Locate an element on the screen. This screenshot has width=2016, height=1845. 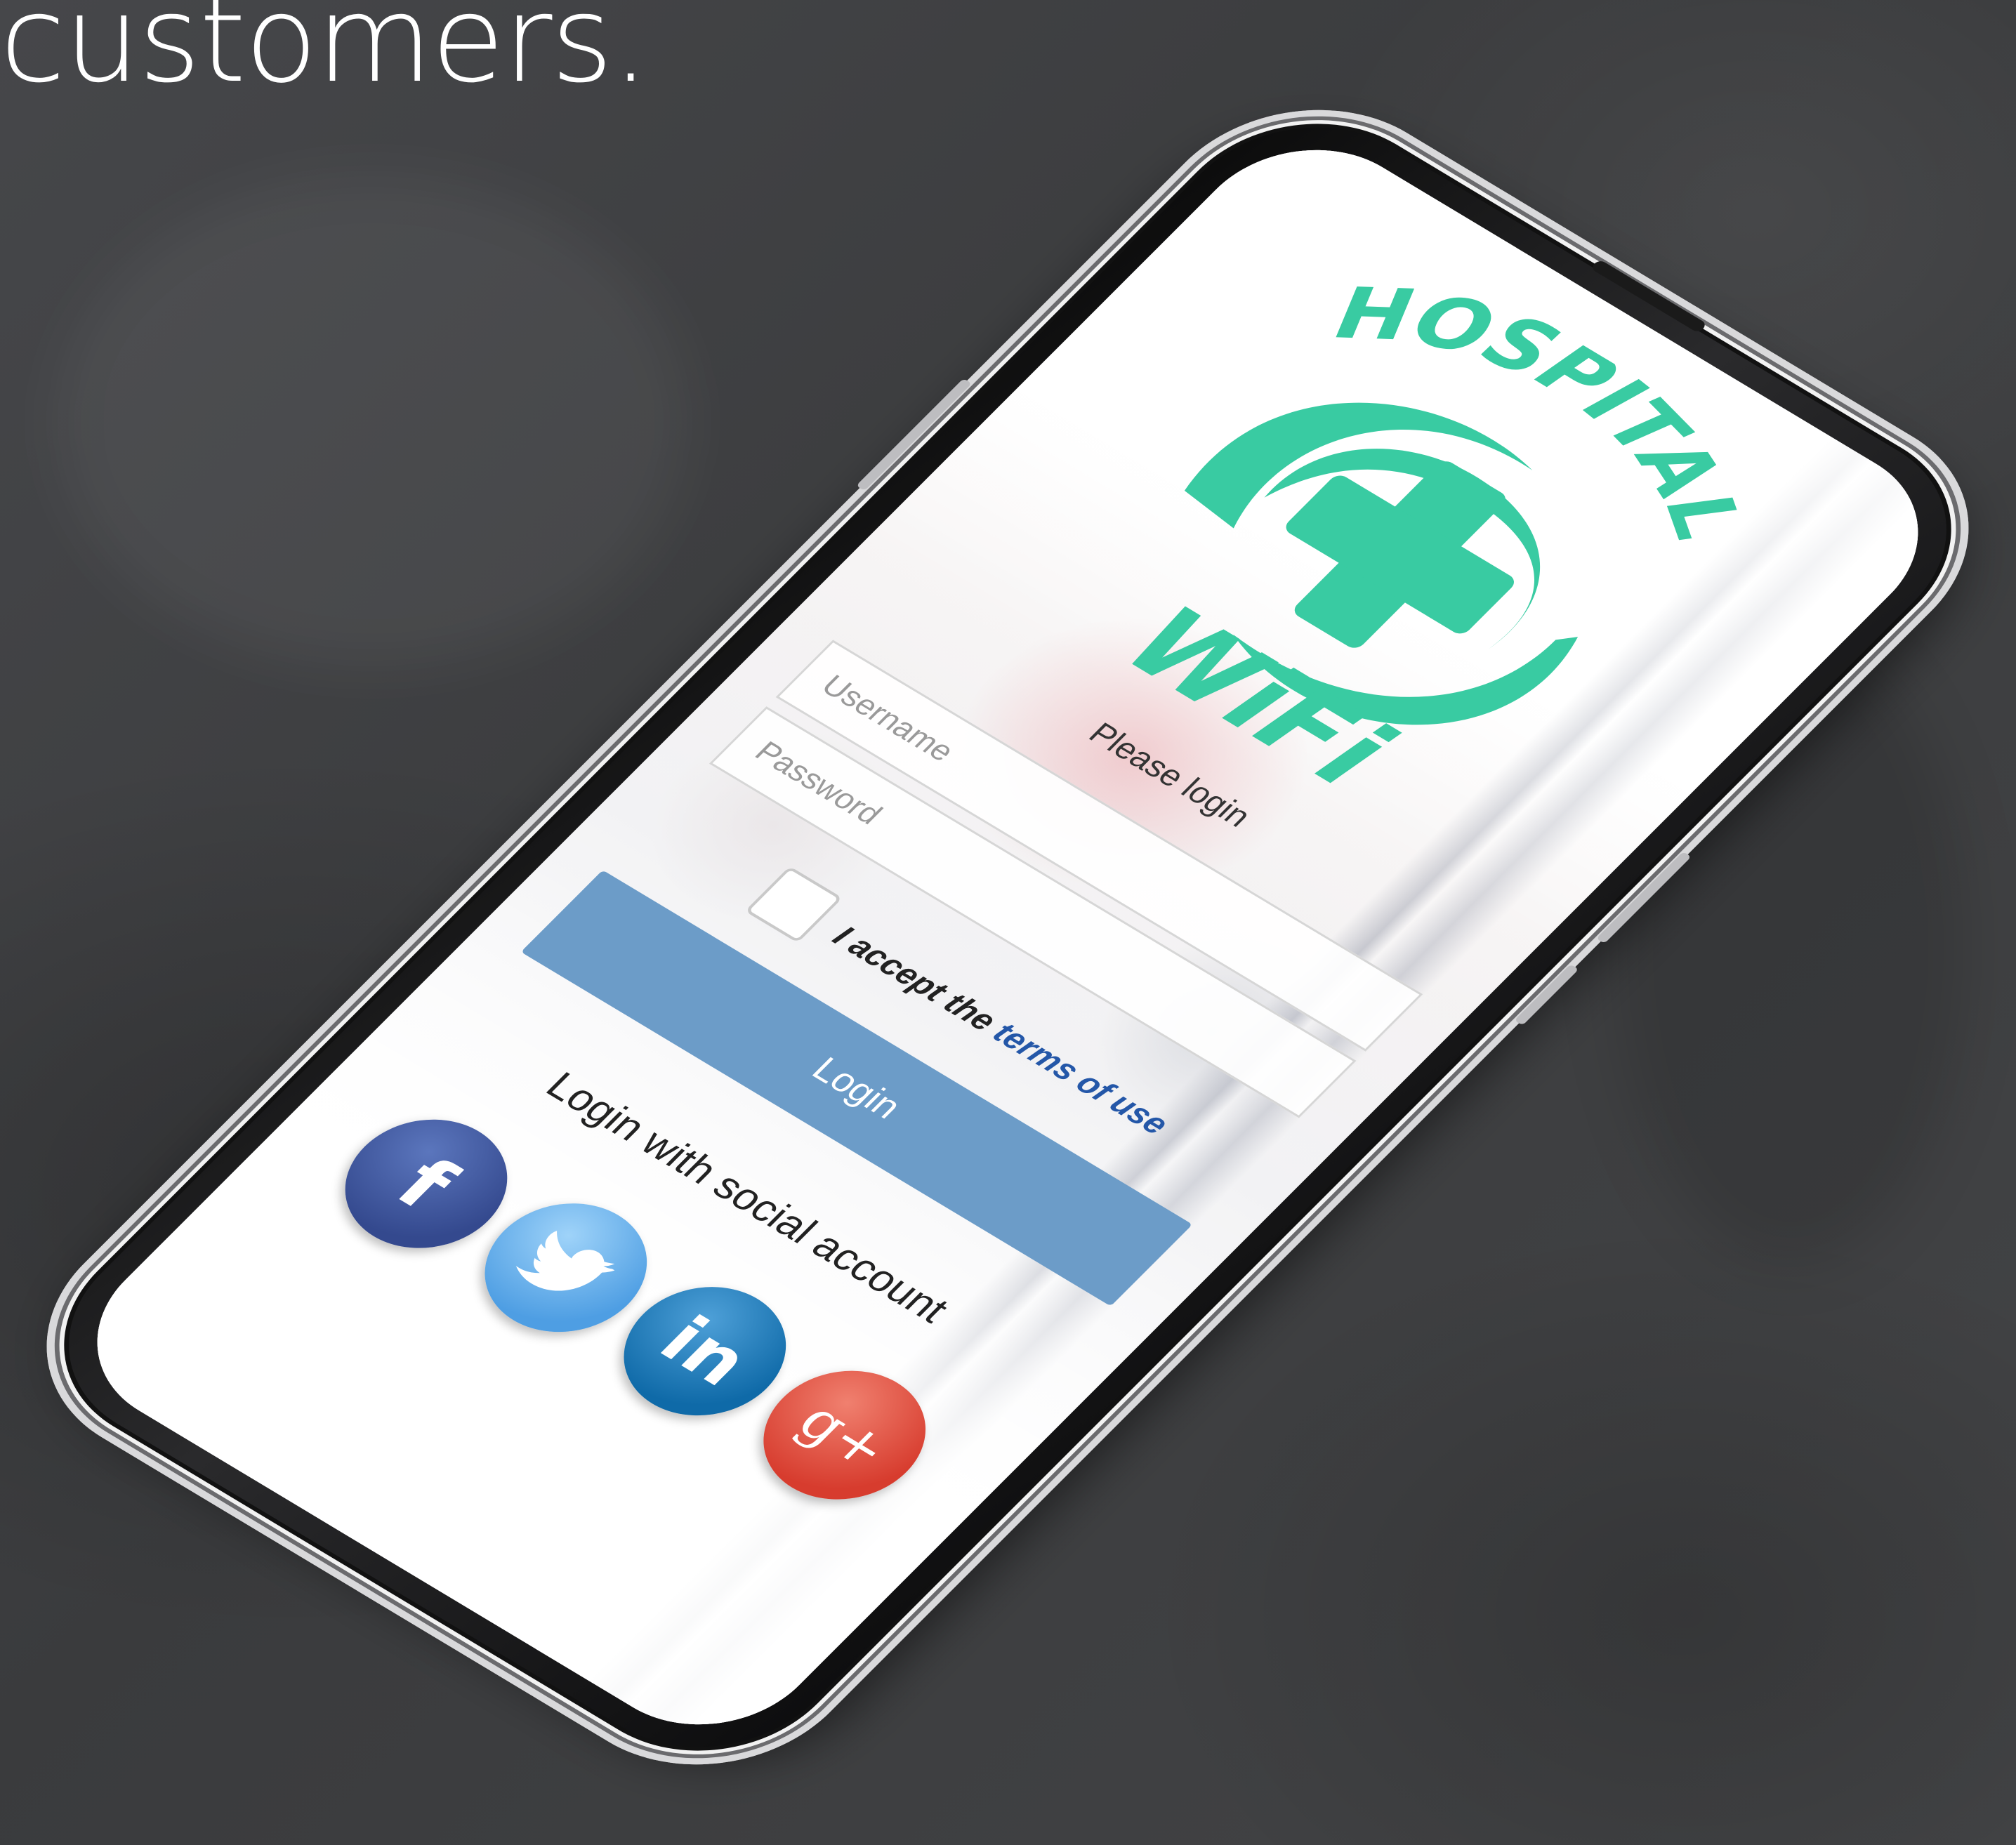
linkedin-icon: in is located at coordinates (705, 1351).